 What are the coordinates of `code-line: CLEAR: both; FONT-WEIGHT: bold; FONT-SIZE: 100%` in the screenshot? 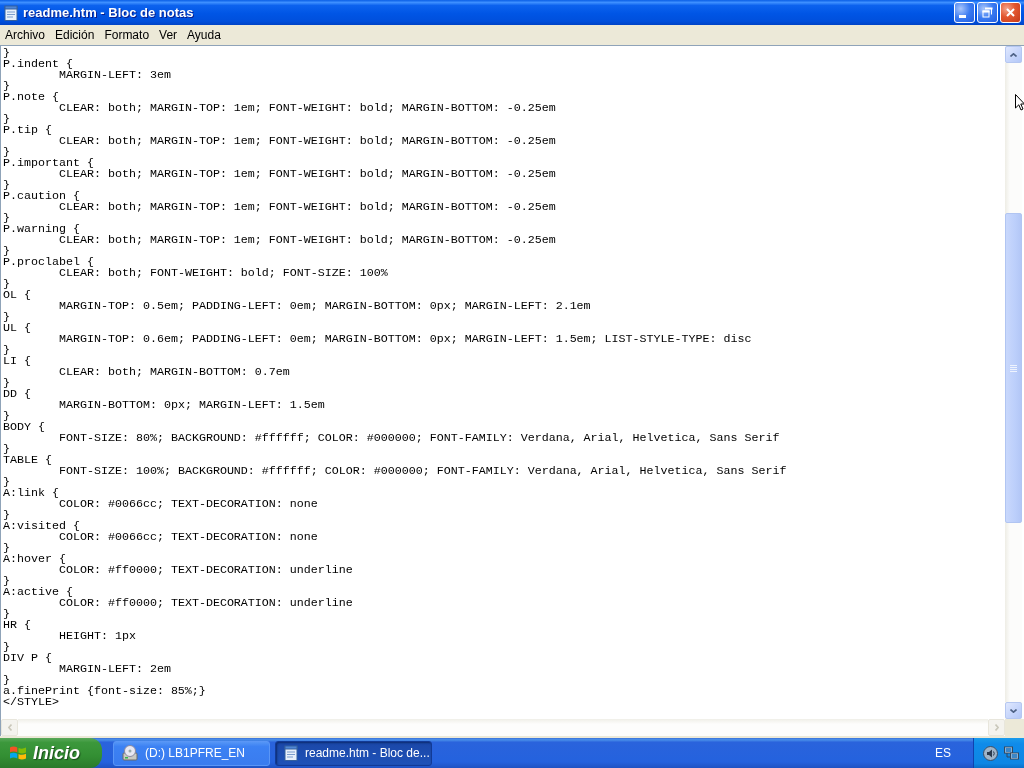 It's located at (223, 273).